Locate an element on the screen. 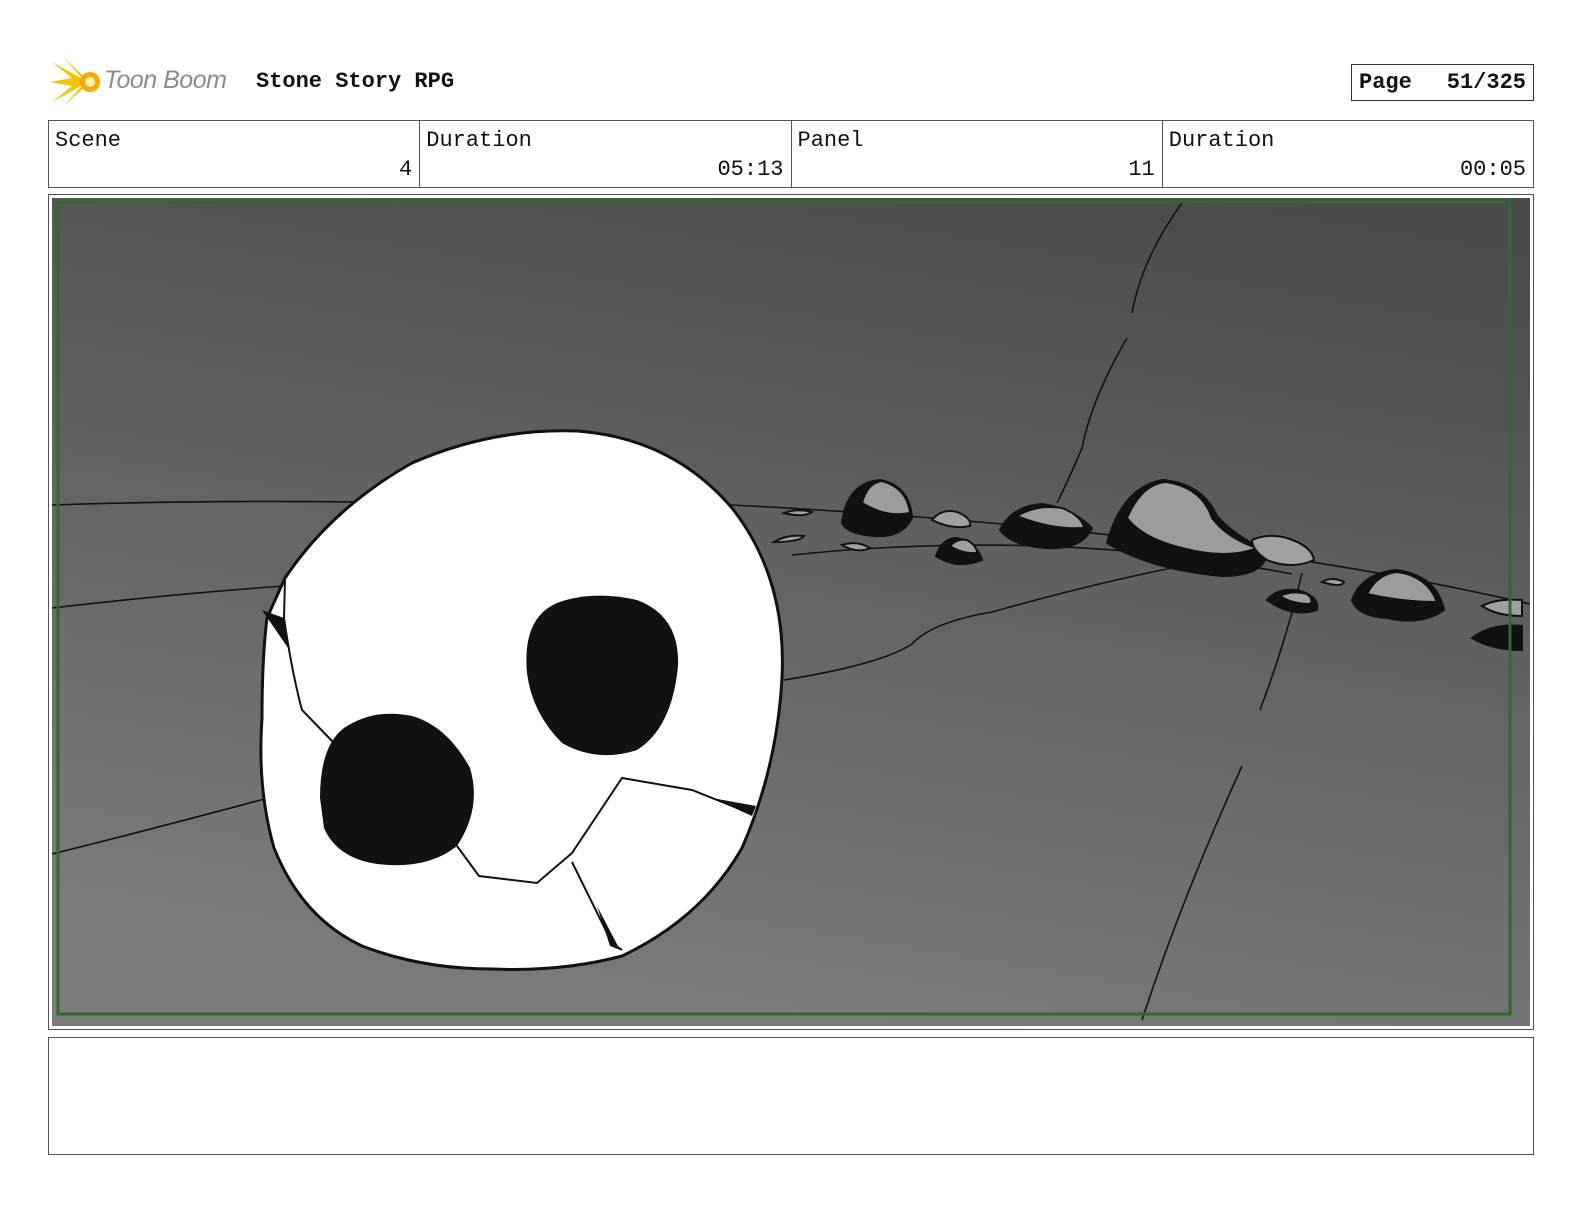  panel-value: 11 is located at coordinates (1141, 169).